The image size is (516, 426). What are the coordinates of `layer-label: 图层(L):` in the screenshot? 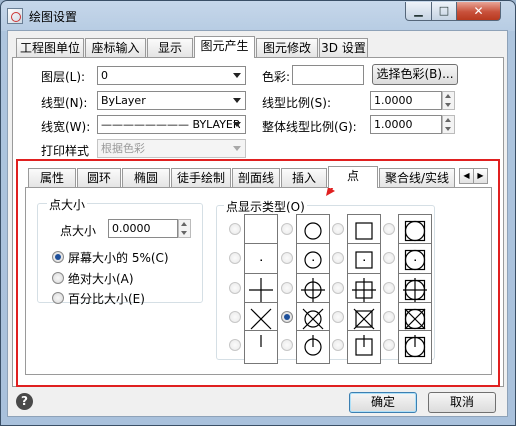 It's located at (63, 77).